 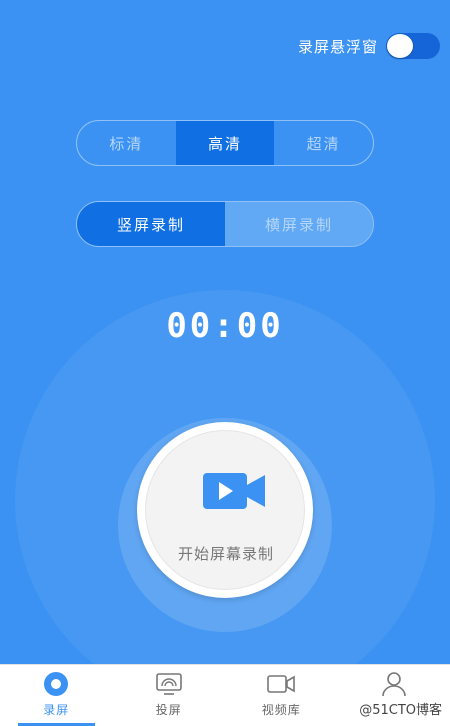 I want to click on nav-item-record: 录屏, so click(x=56, y=695).